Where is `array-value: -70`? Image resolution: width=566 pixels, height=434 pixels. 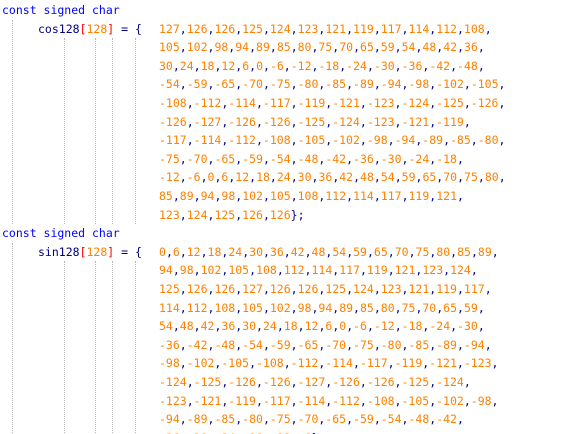 array-value: -70 is located at coordinates (308, 419).